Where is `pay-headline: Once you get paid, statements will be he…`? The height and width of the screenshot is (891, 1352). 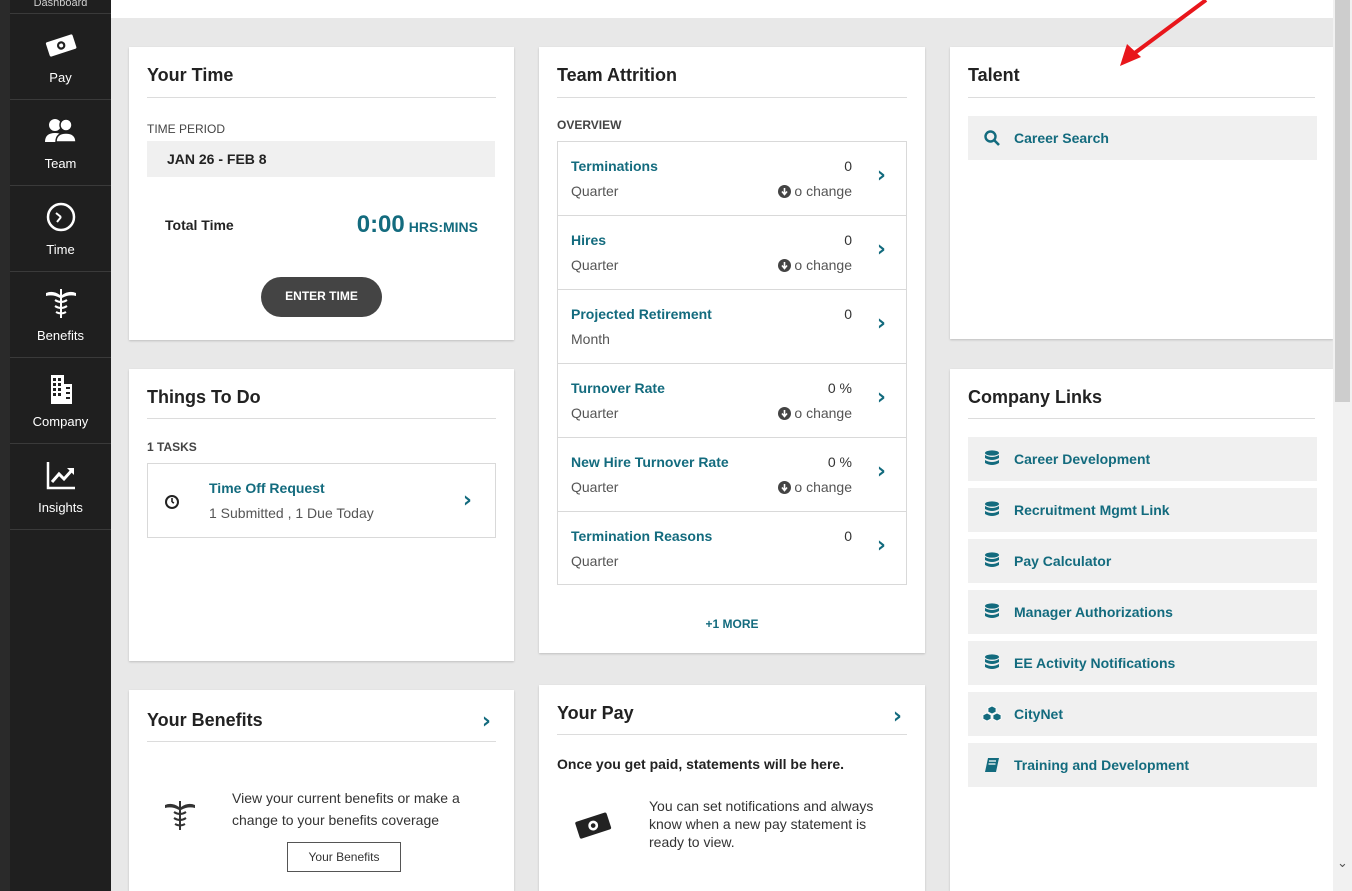
pay-headline: Once you get paid, statements will be he… is located at coordinates (701, 764).